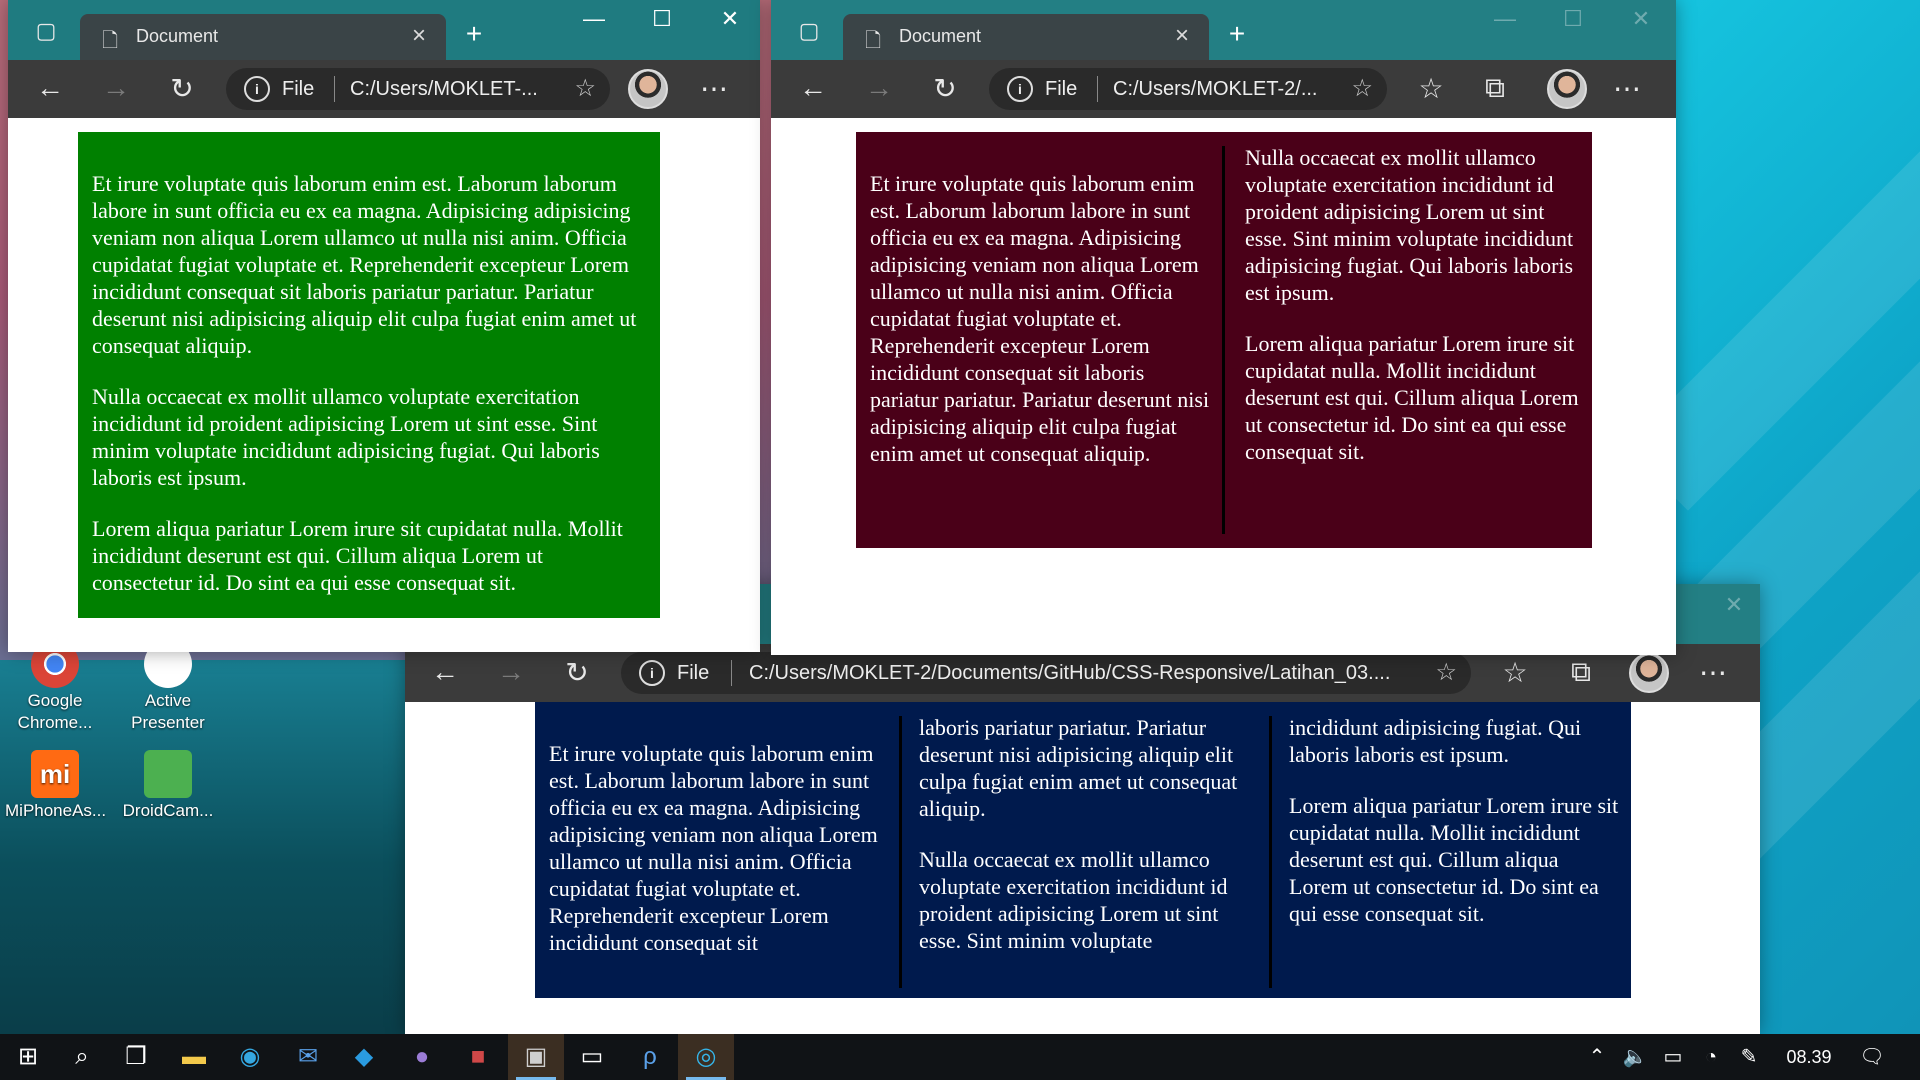  Describe the element at coordinates (536, 1057) in the screenshot. I see `discord-icon: ▣` at that location.